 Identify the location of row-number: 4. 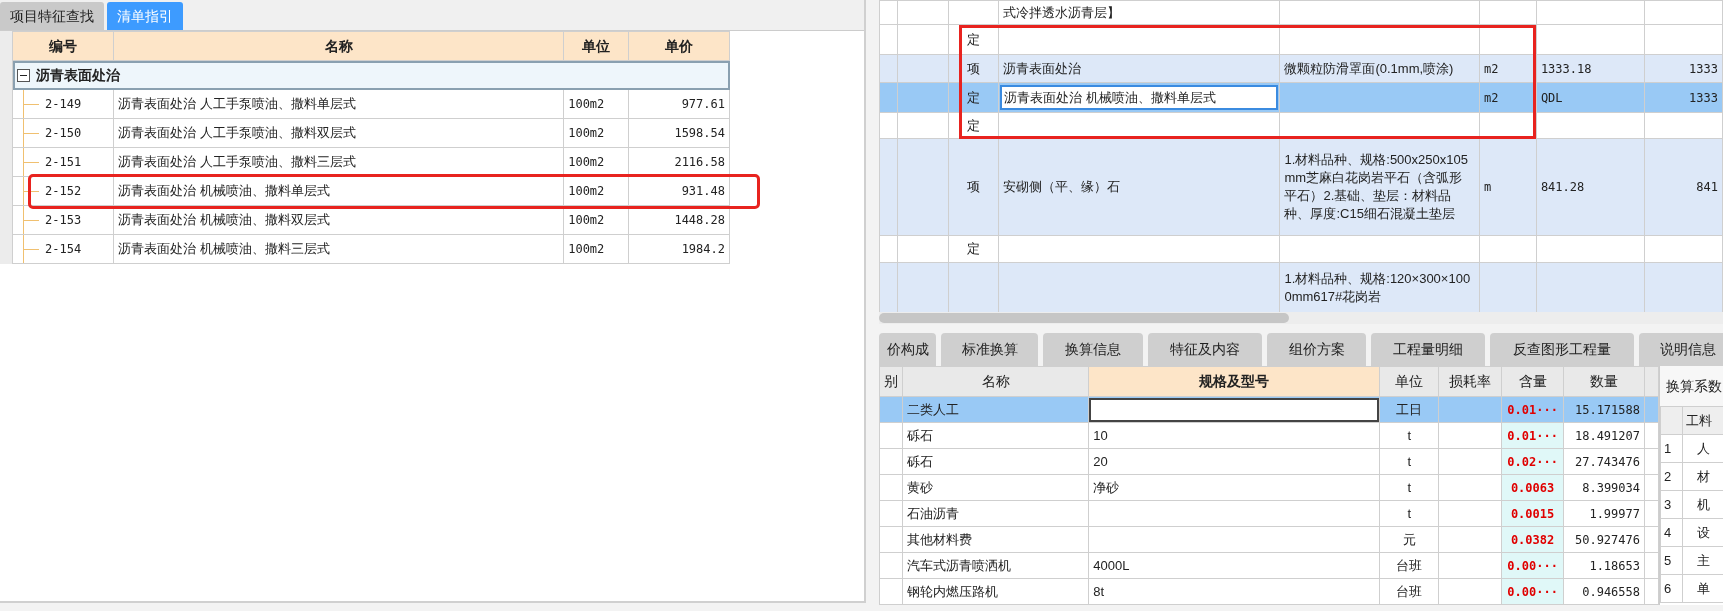
(1671, 532).